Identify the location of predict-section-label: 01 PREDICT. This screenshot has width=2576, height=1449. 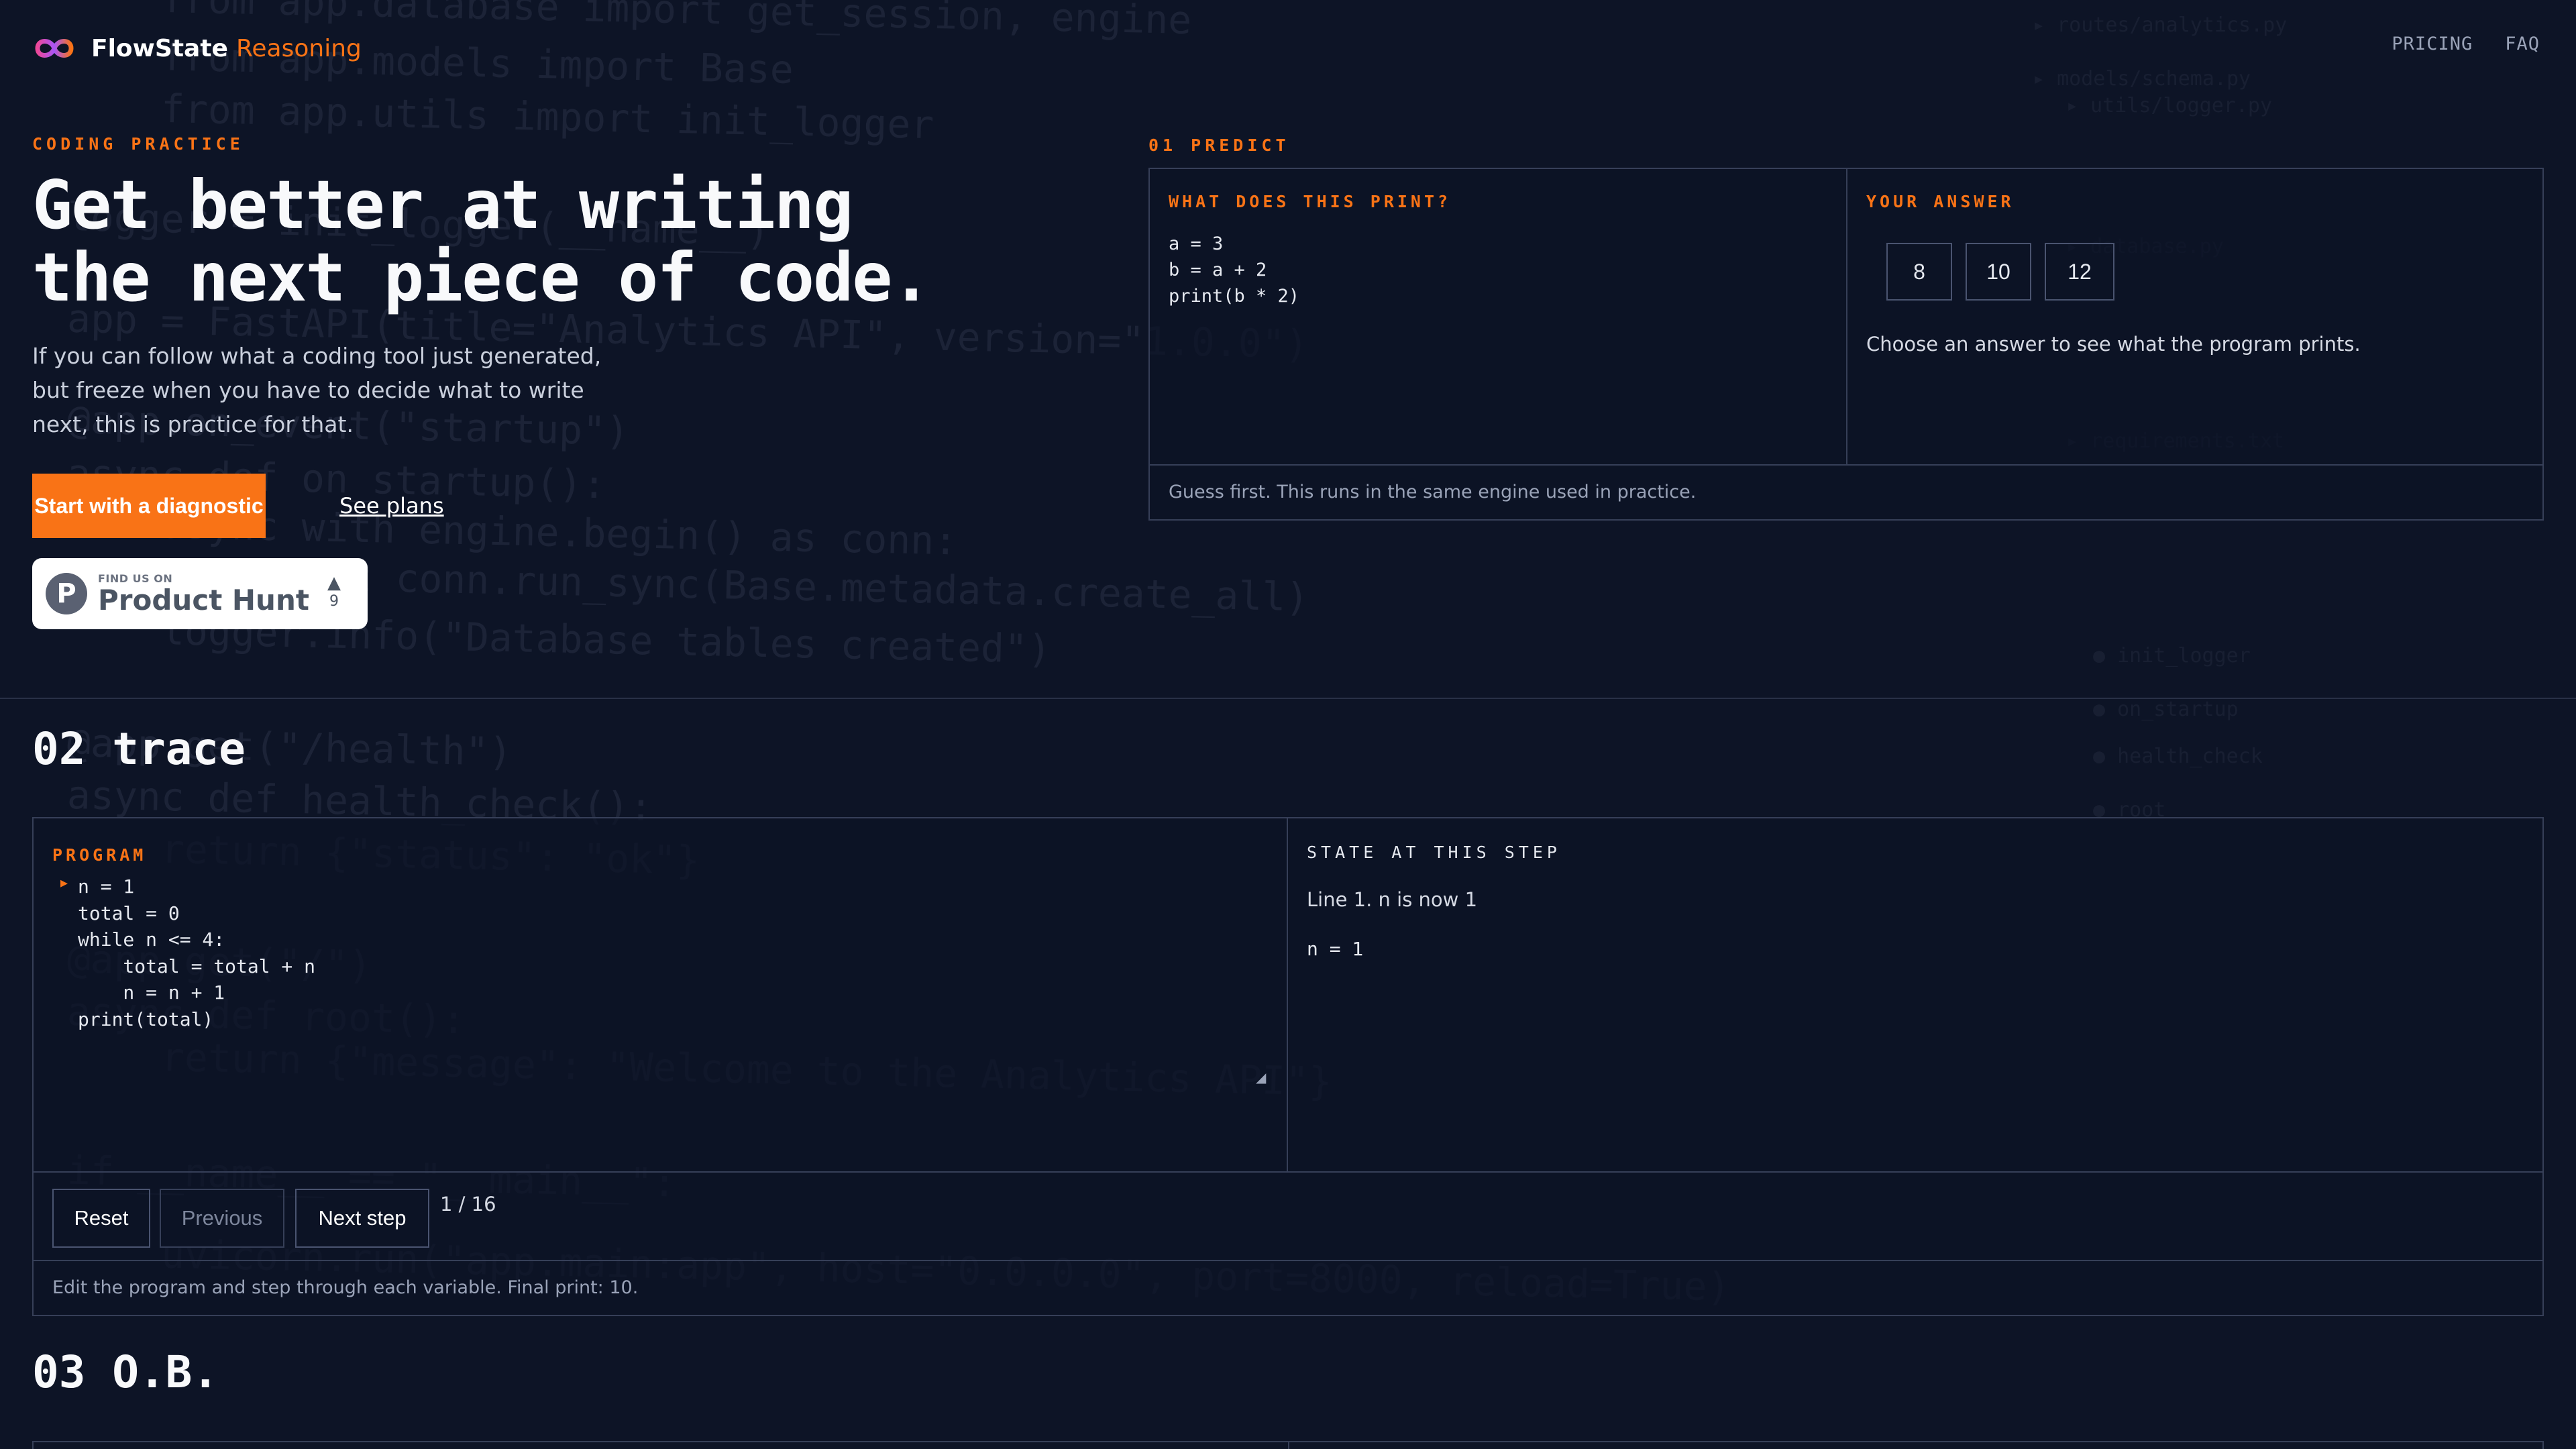
(1219, 145).